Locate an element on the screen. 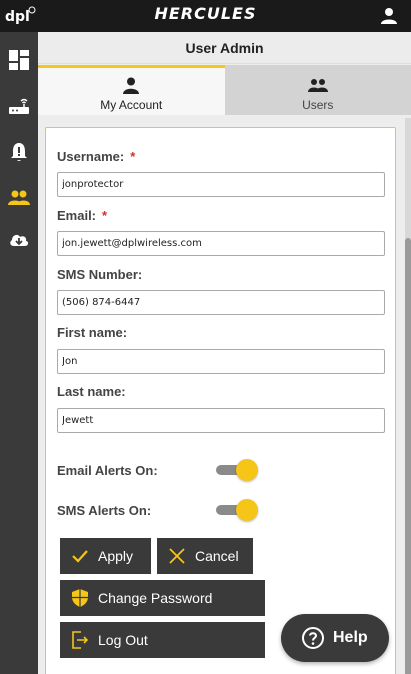 The width and height of the screenshot is (411, 674). close-icon is located at coordinates (177, 556).